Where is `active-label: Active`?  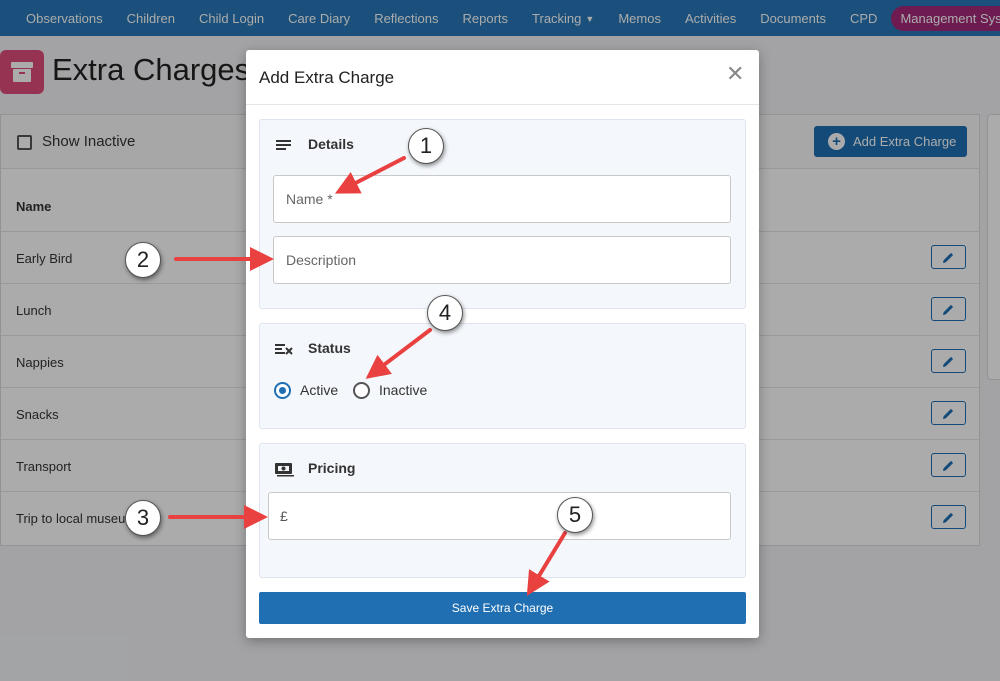 active-label: Active is located at coordinates (319, 390).